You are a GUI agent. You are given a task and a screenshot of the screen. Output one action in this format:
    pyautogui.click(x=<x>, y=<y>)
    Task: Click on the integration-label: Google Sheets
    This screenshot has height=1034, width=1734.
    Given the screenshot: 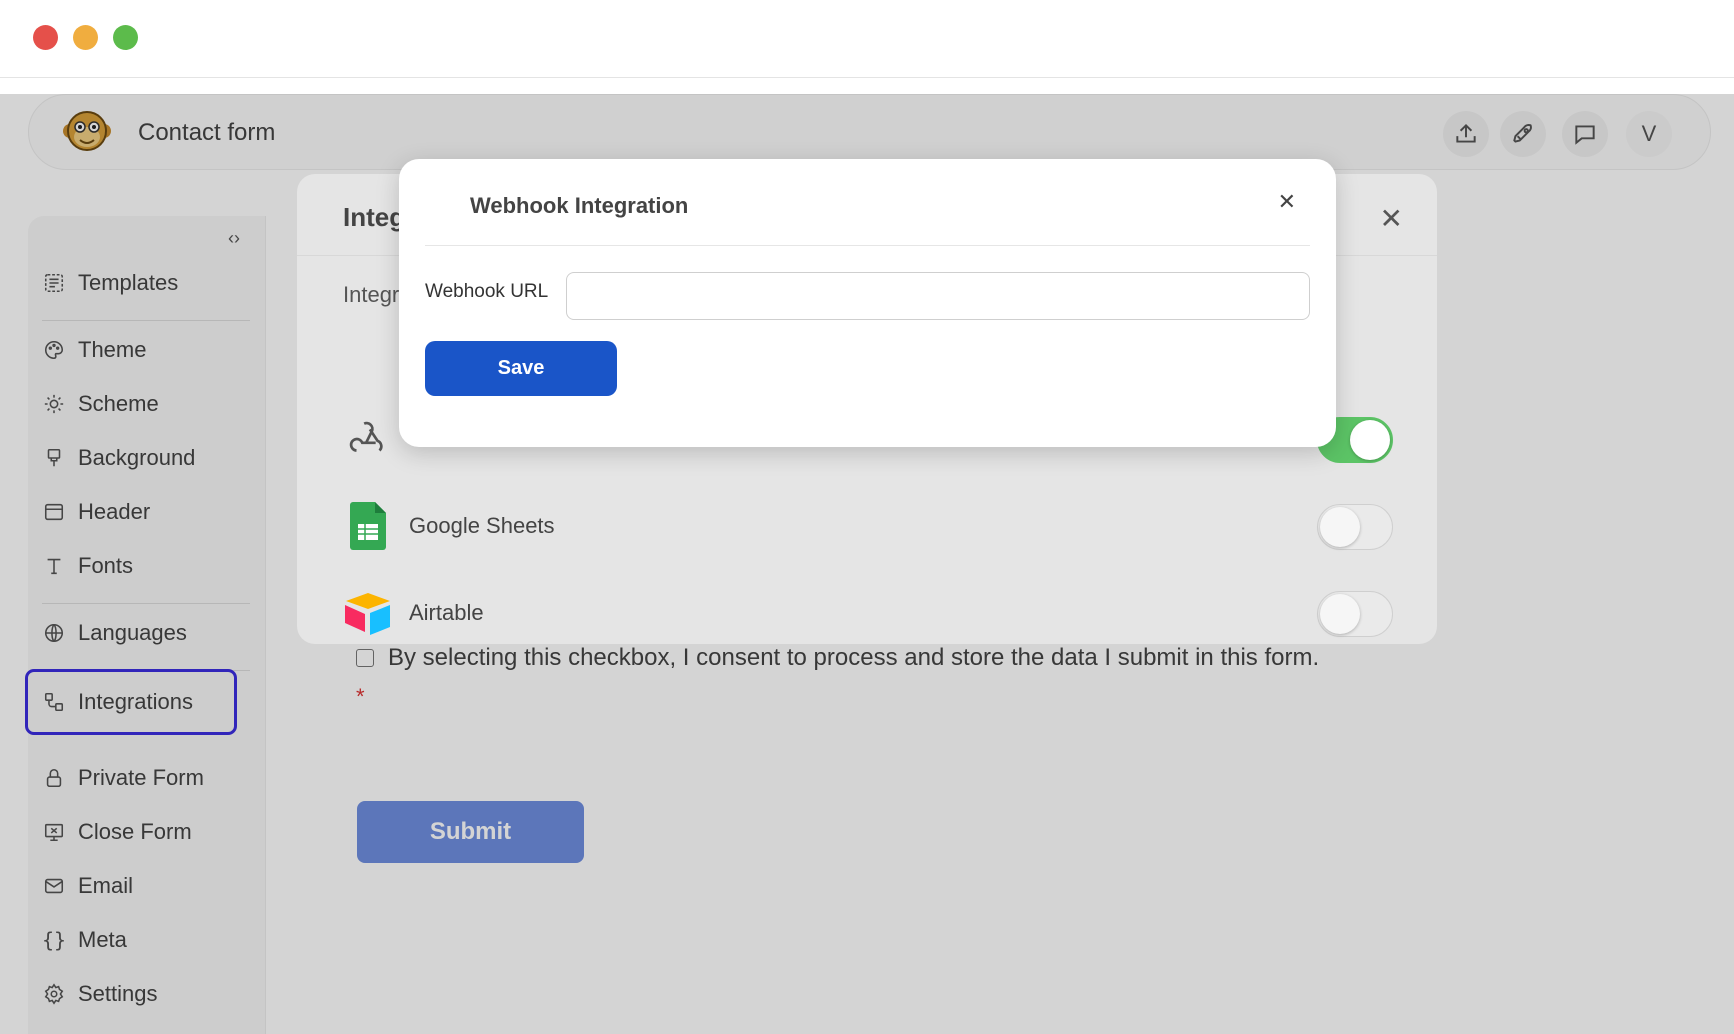 What is the action you would take?
    pyautogui.click(x=482, y=525)
    